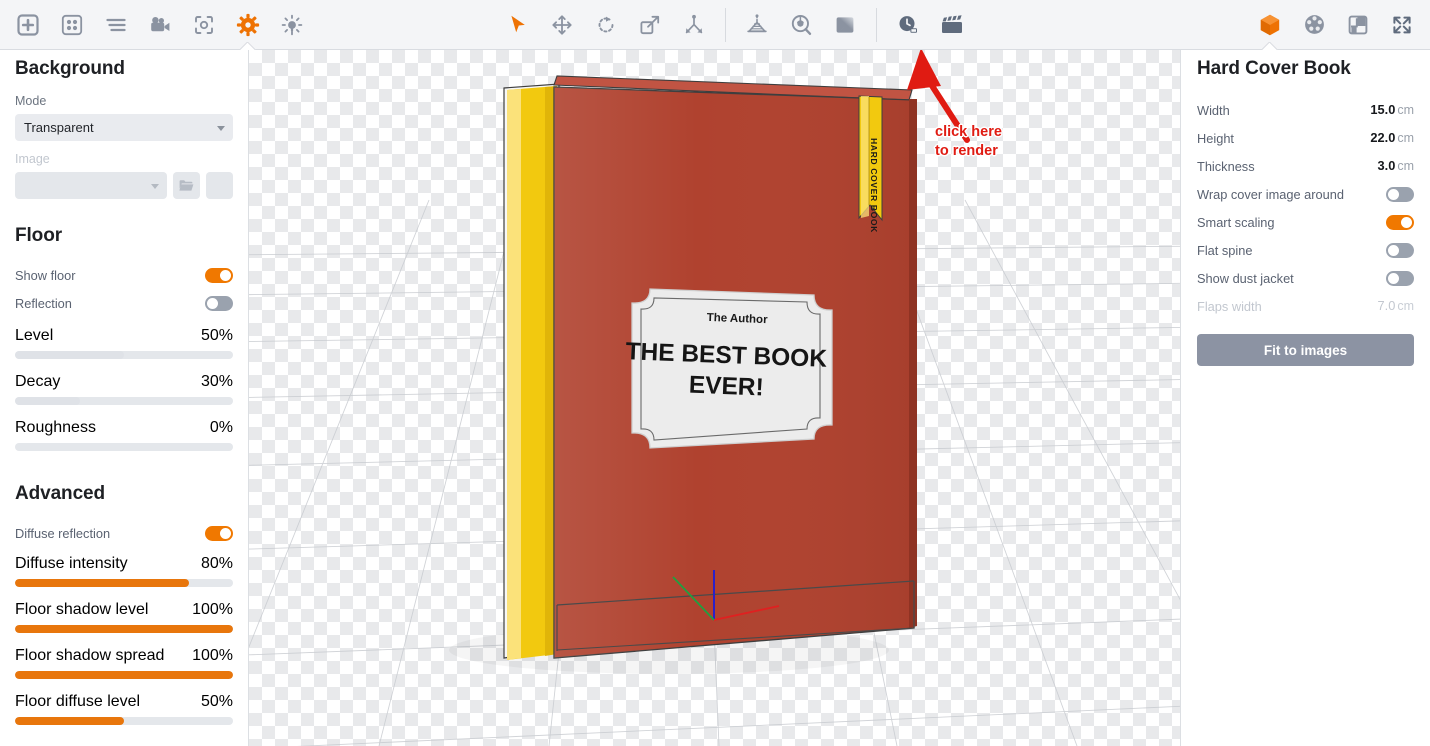  What do you see at coordinates (1400, 250) in the screenshot?
I see `flat-spine-toggle` at bounding box center [1400, 250].